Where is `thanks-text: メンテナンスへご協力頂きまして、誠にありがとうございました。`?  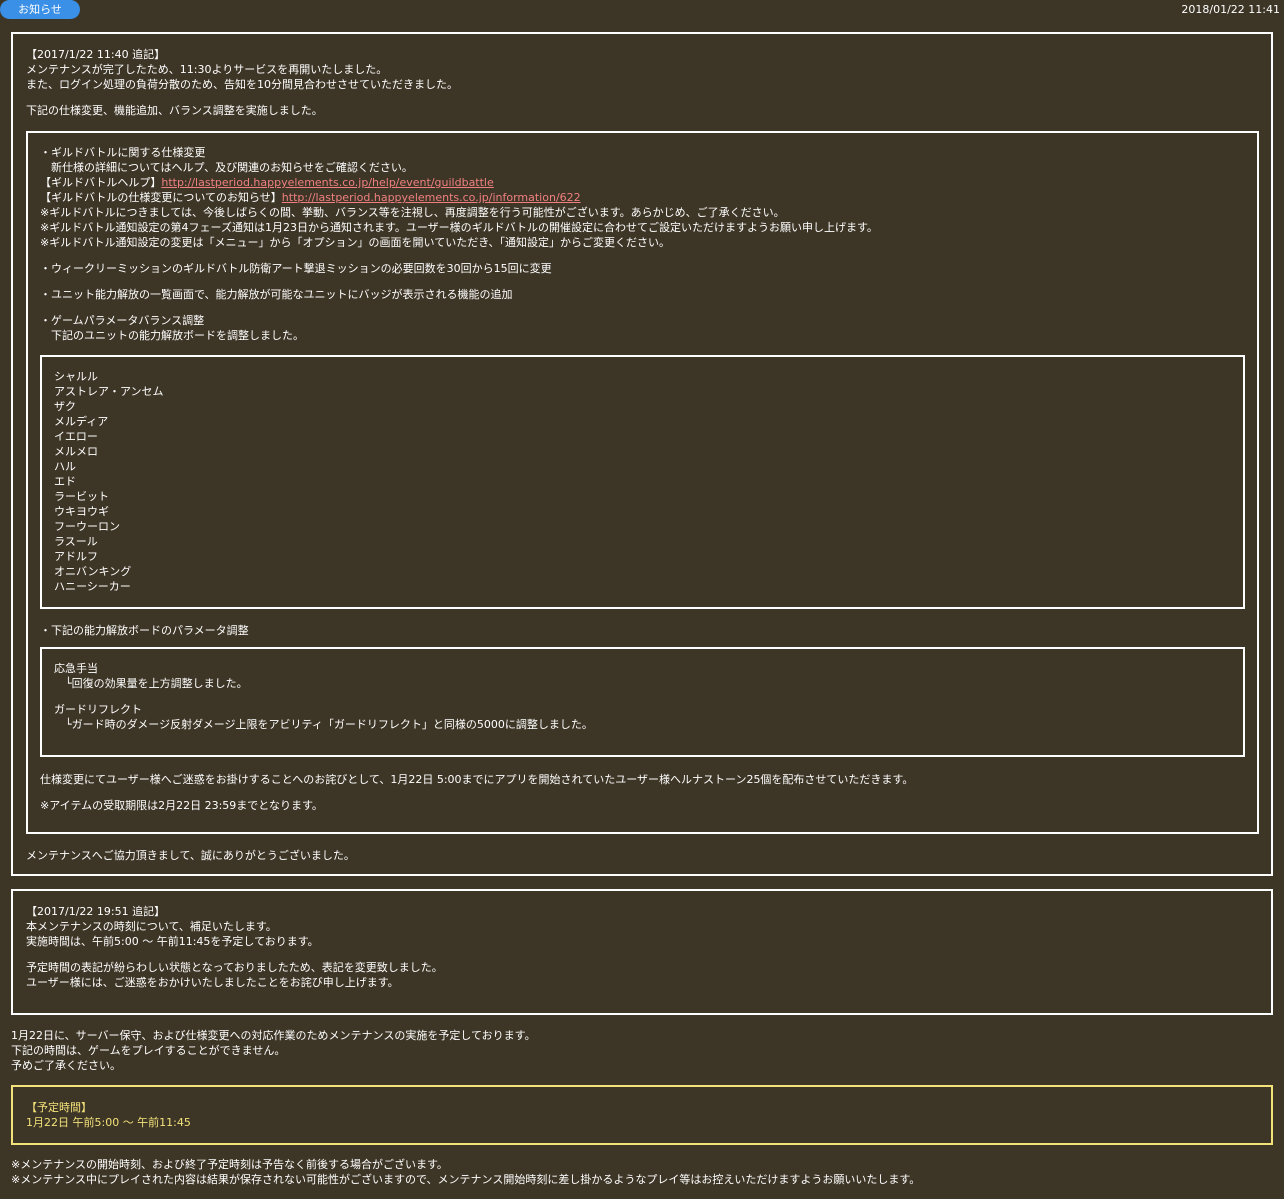
thanks-text: メンテナンスへご協力頂きまして、誠にありがとうございました。 is located at coordinates (190, 855).